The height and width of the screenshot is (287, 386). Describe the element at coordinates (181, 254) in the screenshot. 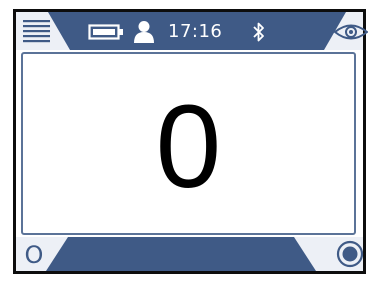

I see `bottom-band` at that location.